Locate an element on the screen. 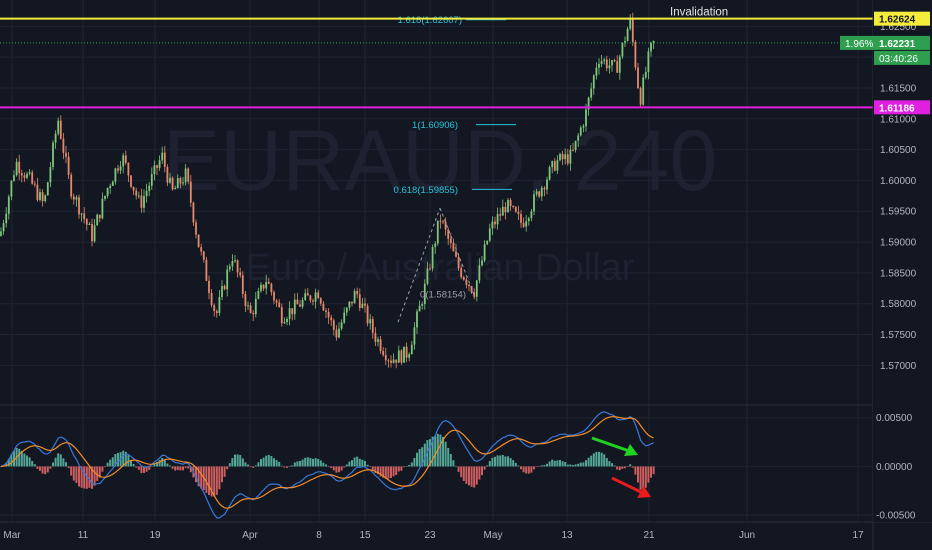  price-axis-background is located at coordinates (902, 261).